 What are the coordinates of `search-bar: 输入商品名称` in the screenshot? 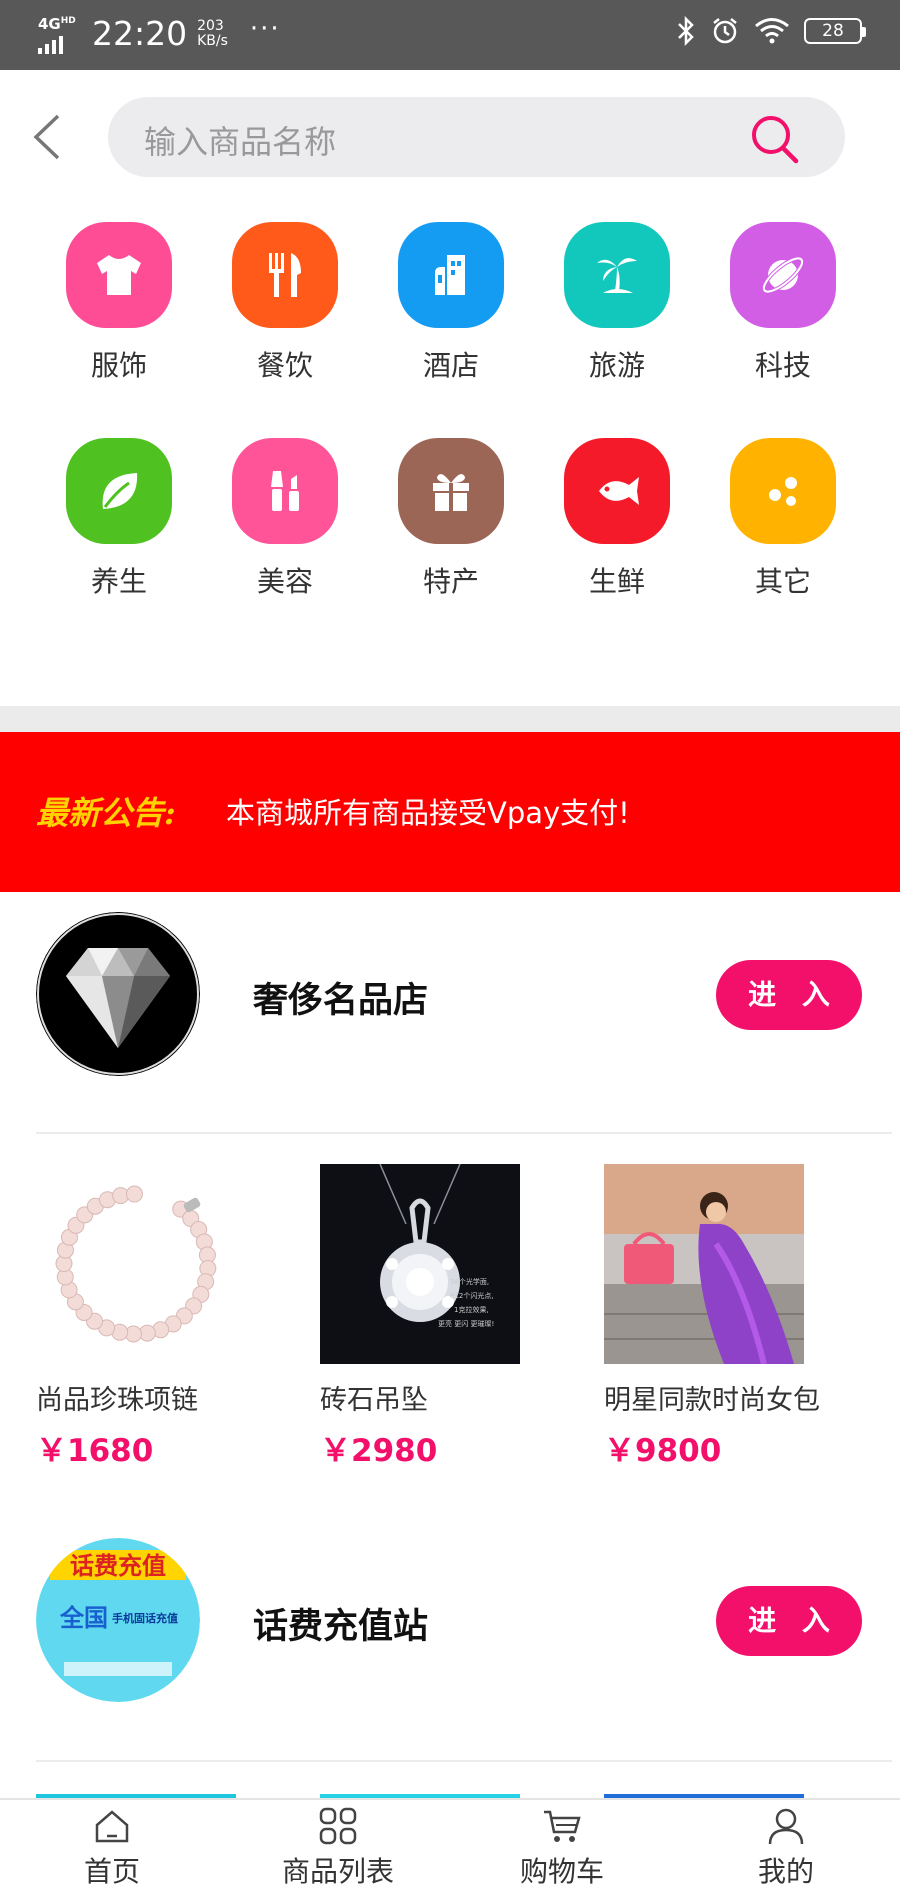 It's located at (476, 137).